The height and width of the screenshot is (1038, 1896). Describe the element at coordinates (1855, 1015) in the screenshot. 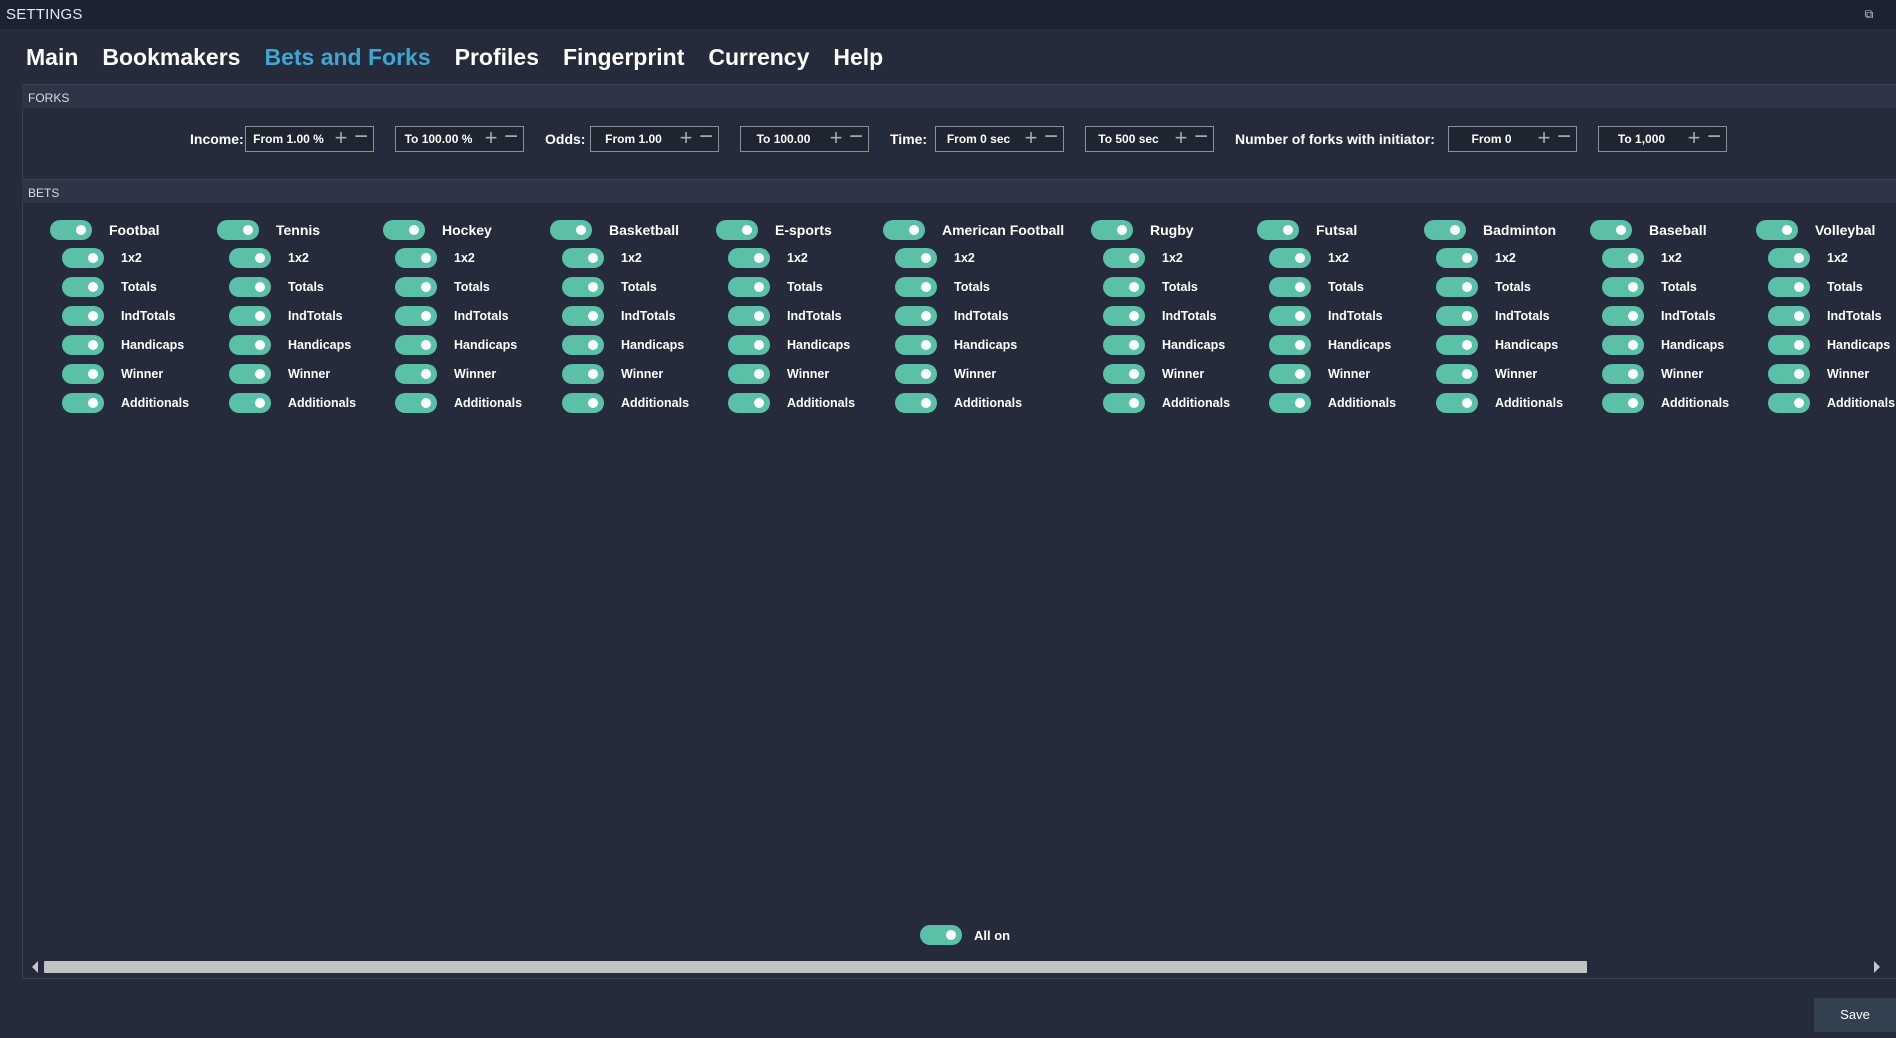

I see `save-button: Save` at that location.